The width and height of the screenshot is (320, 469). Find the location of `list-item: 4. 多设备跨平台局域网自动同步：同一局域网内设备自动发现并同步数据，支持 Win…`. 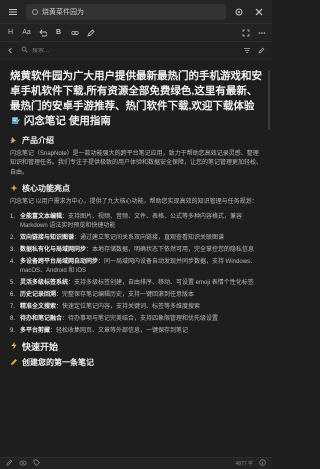

list-item: 4. 多设备跨平台局域网自动同步：同一局域网内设备自动发现并同步数据，支持 Win… is located at coordinates (133, 266).